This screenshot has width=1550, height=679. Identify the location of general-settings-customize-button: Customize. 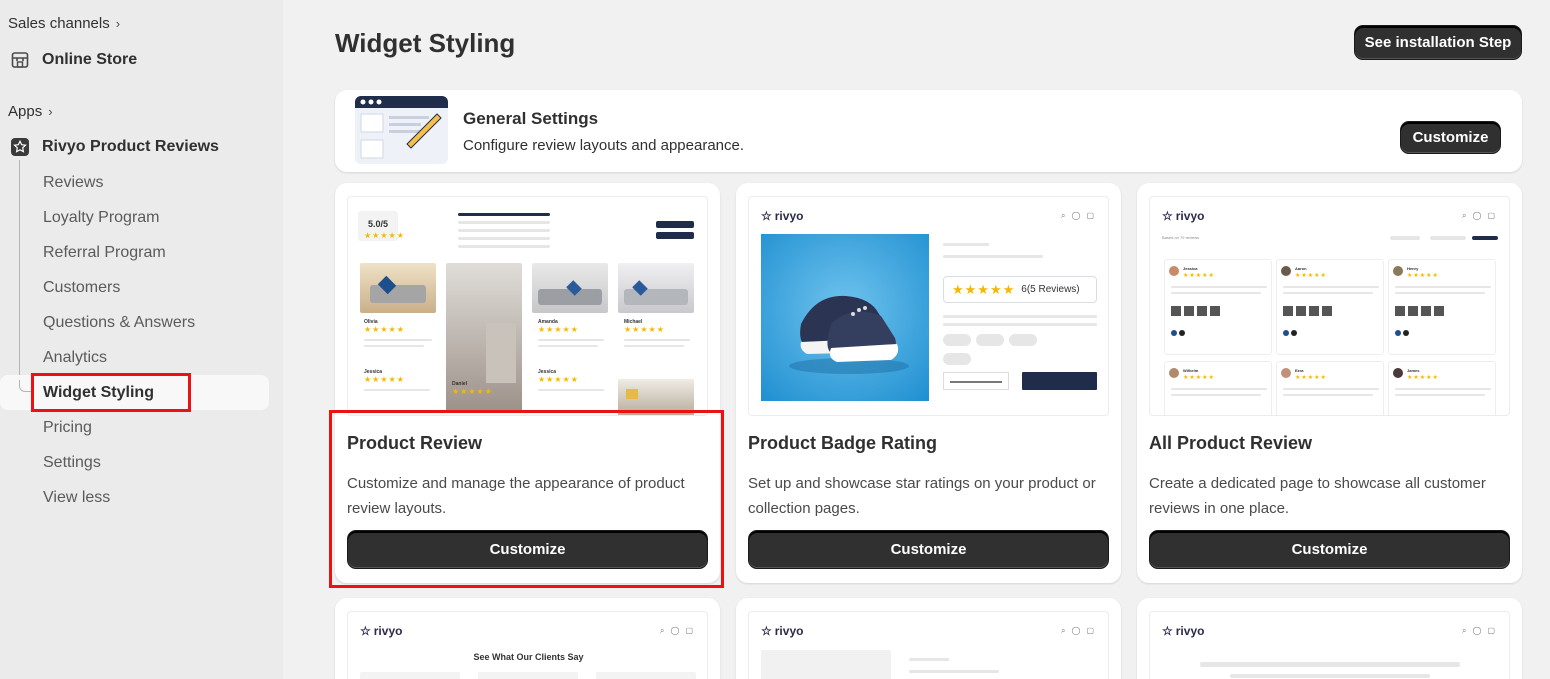
(1450, 137).